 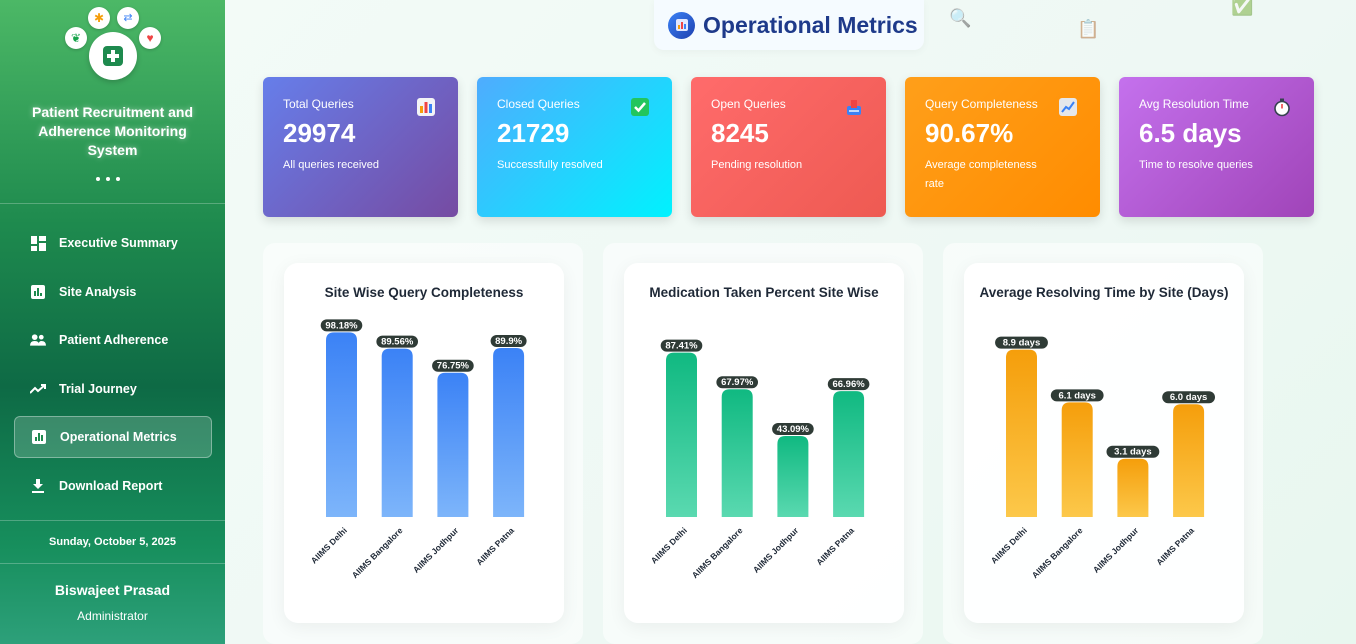 I want to click on data-label: 3.1 days, so click(x=1133, y=452).